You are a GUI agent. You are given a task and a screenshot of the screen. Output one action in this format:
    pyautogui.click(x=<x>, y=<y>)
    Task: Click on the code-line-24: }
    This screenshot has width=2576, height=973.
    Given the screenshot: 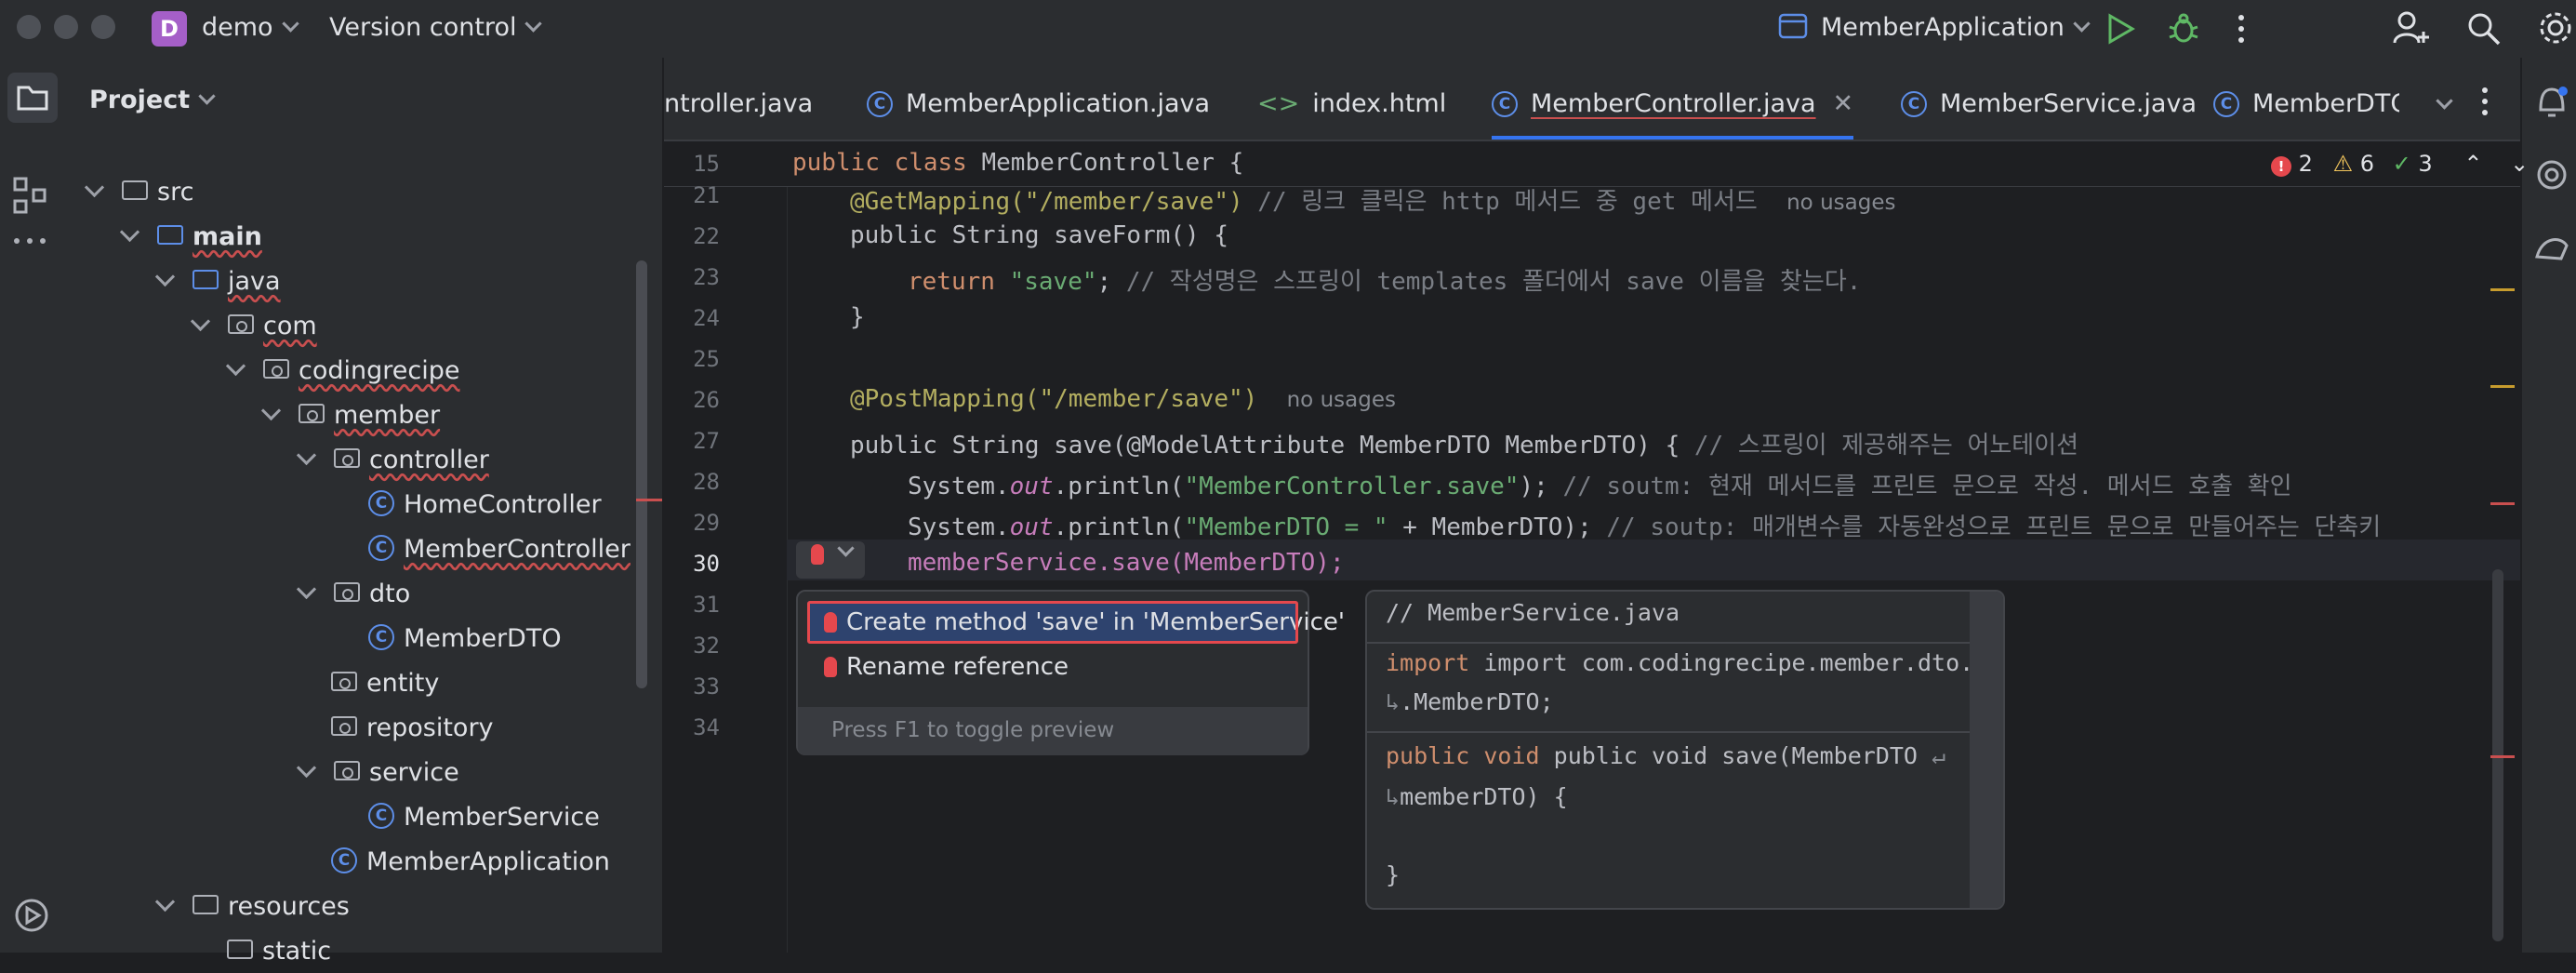 What is the action you would take?
    pyautogui.click(x=857, y=317)
    